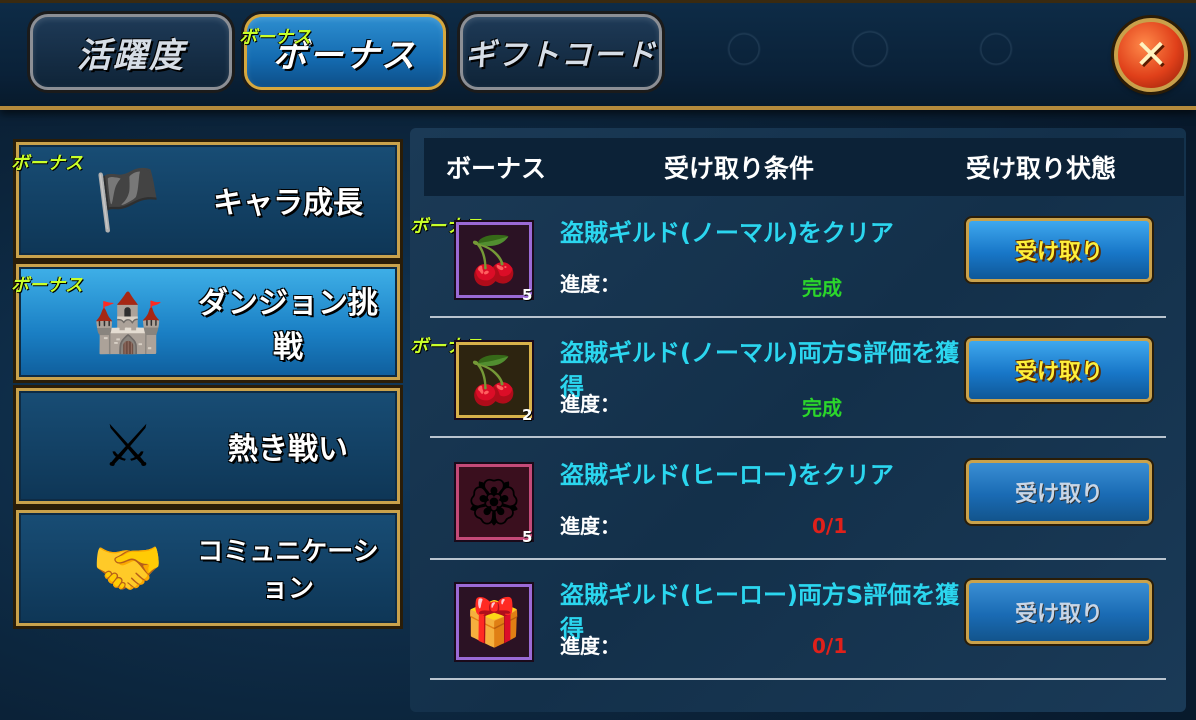 This screenshot has height=720, width=1196. Describe the element at coordinates (788, 258) in the screenshot. I see `table-row: ボーナス 🍒 5 盗賊ギルド(ノーマル)をクリア 進度： 完成 受け取り` at that location.